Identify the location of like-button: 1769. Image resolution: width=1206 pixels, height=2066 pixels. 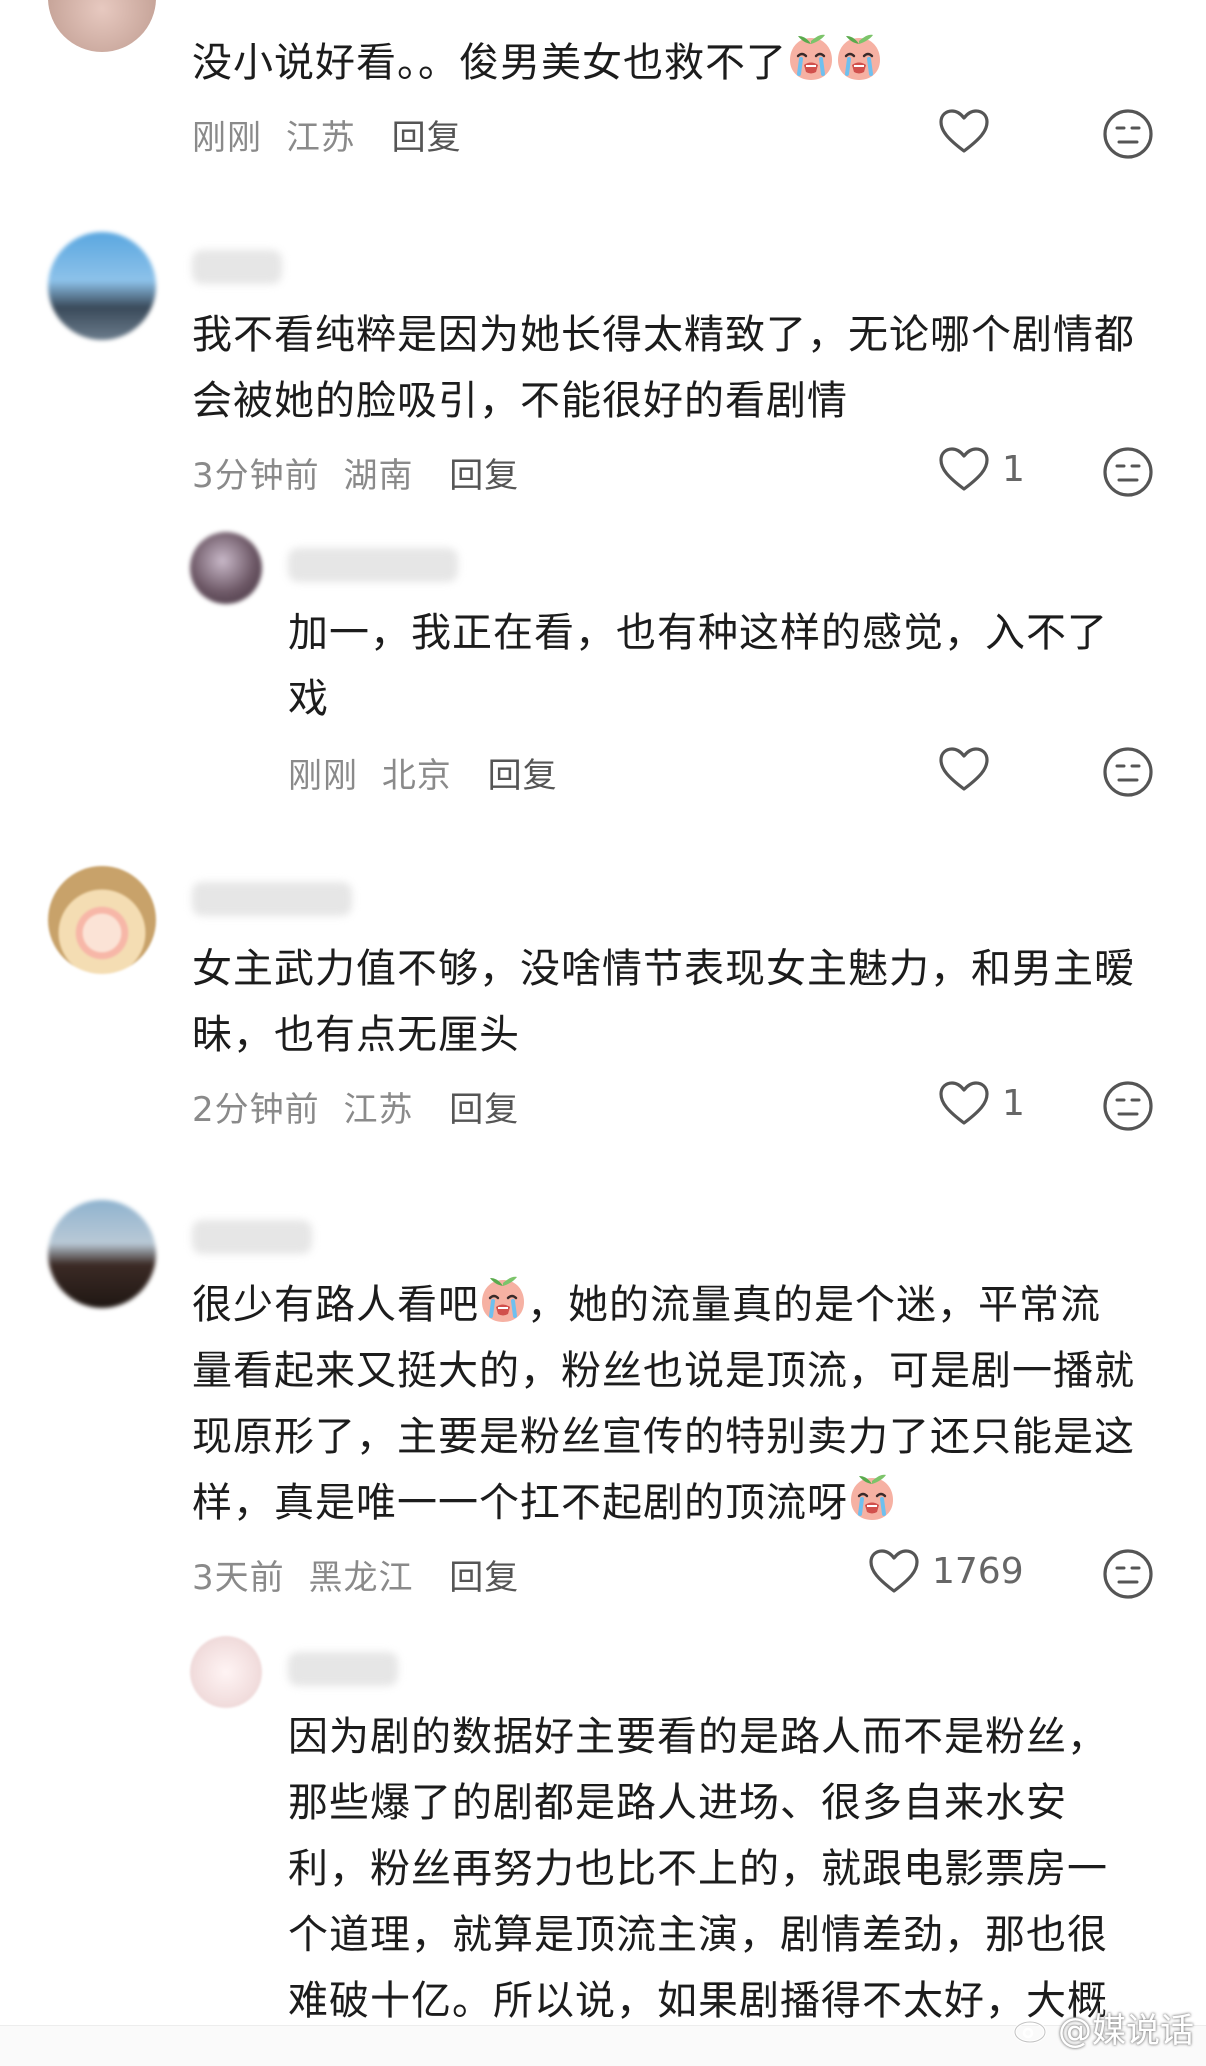
(946, 1571).